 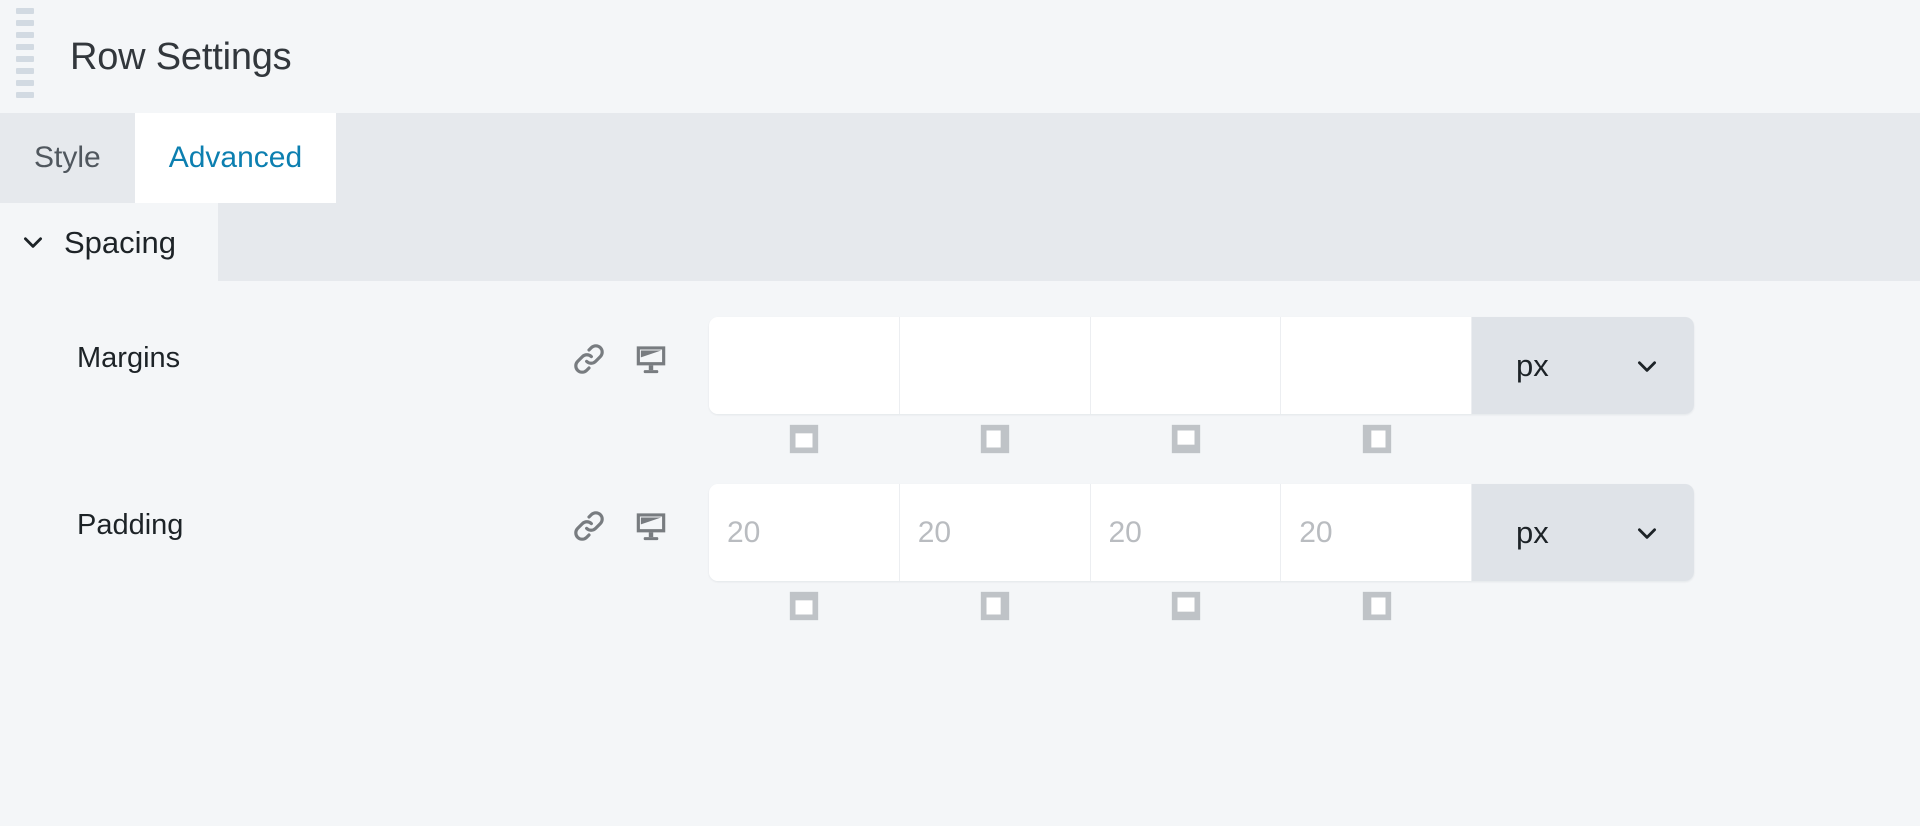 I want to click on padding-direction-indicators, so click(x=1090, y=606).